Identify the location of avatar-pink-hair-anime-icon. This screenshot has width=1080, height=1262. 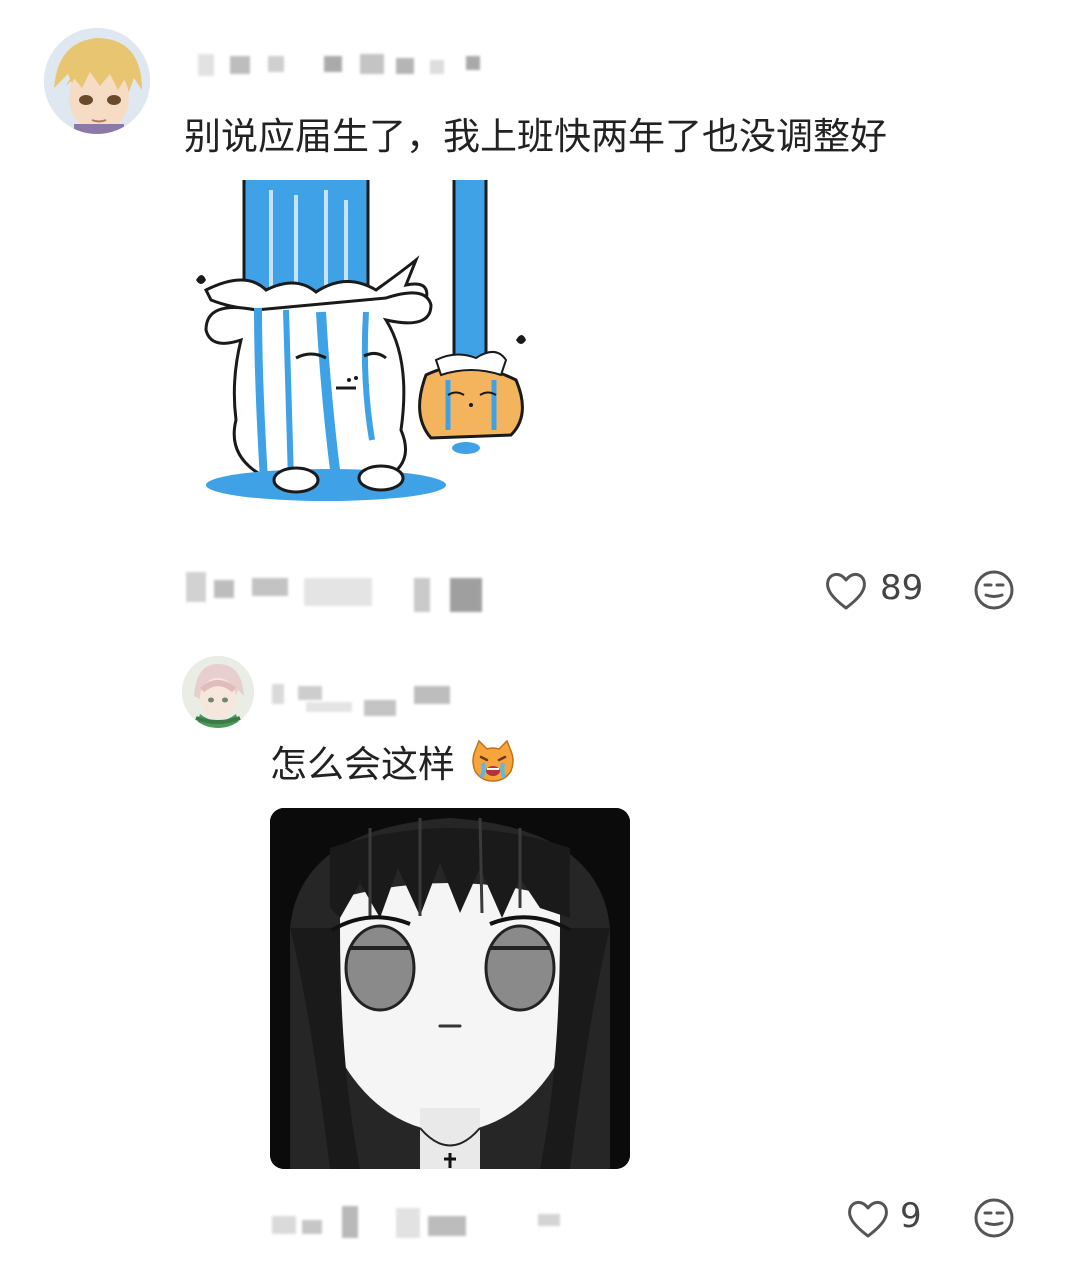
(218, 692).